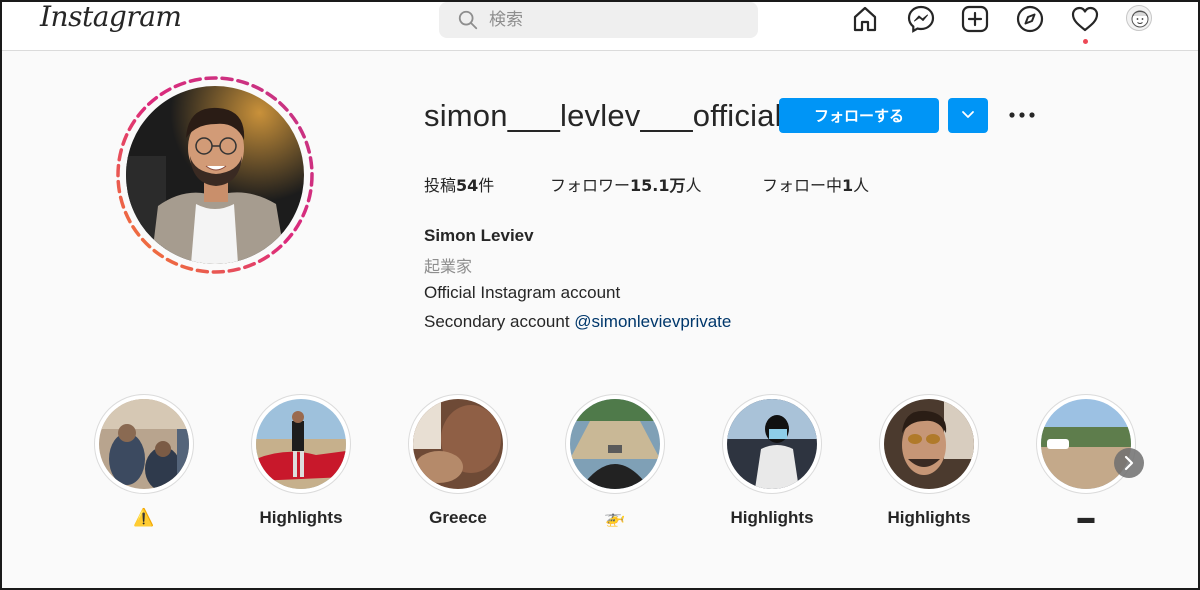  I want to click on notification-dot, so click(1085, 41).